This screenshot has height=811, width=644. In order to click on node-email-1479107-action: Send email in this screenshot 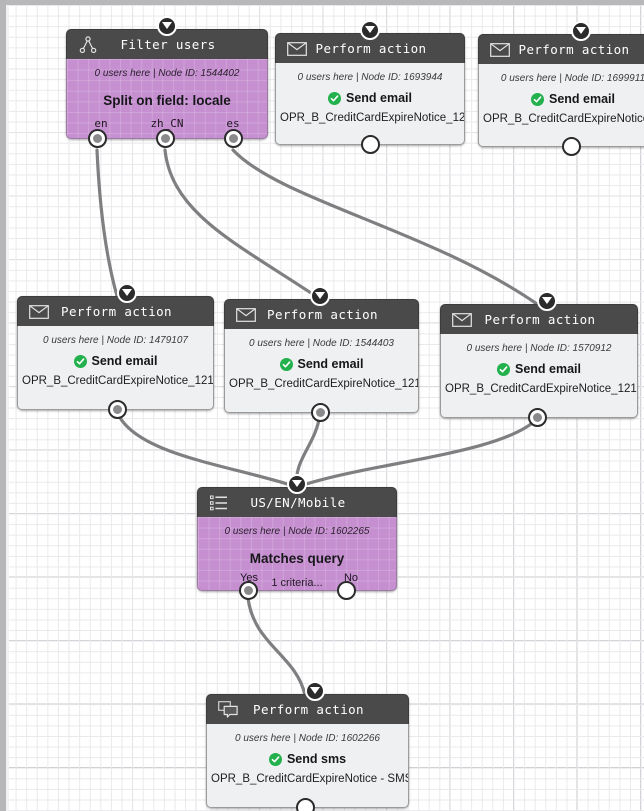, I will do `click(115, 361)`.